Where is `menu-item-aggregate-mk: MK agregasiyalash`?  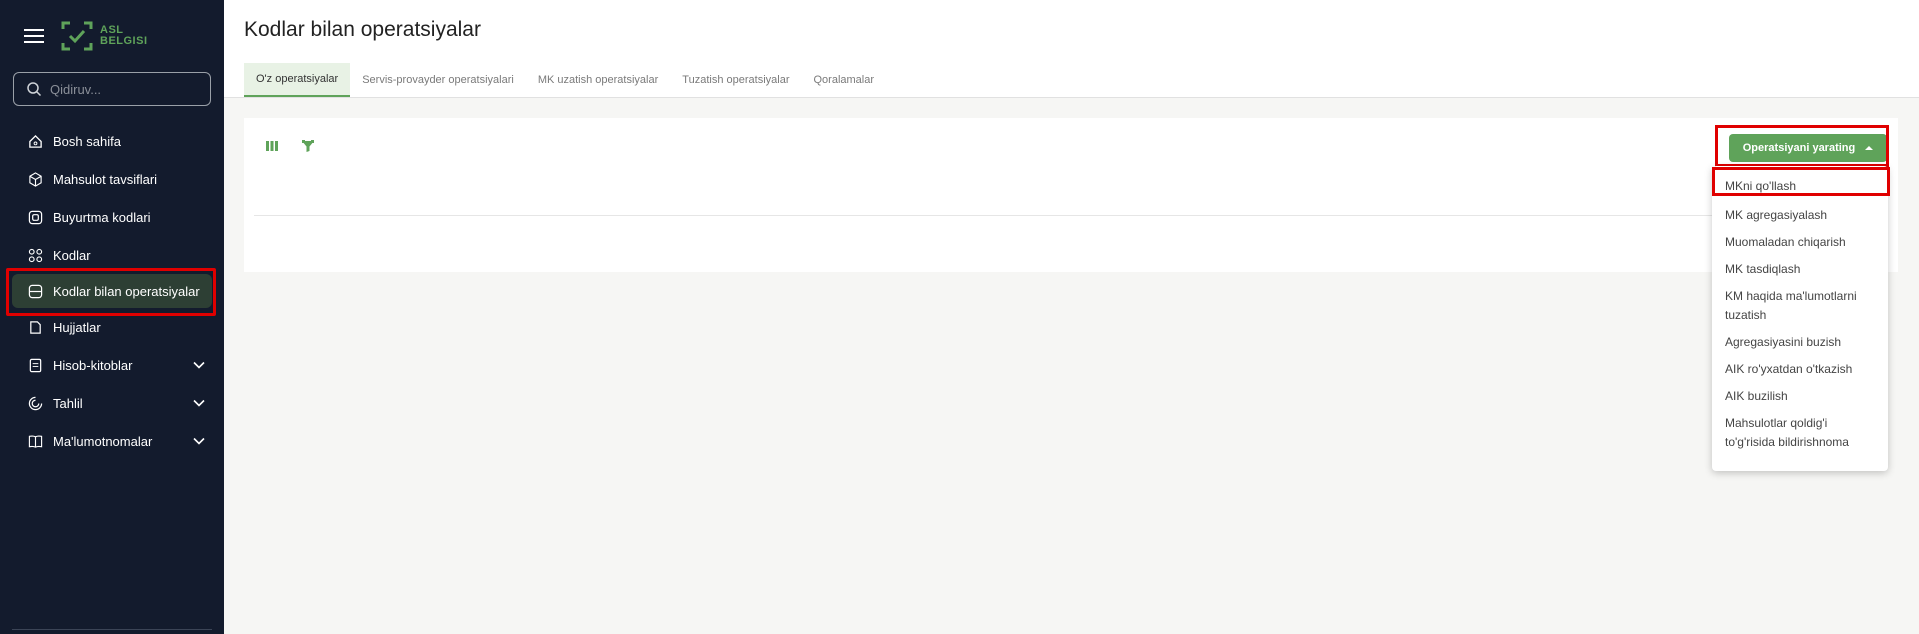
menu-item-aggregate-mk: MK agregasiyalash is located at coordinates (1800, 215).